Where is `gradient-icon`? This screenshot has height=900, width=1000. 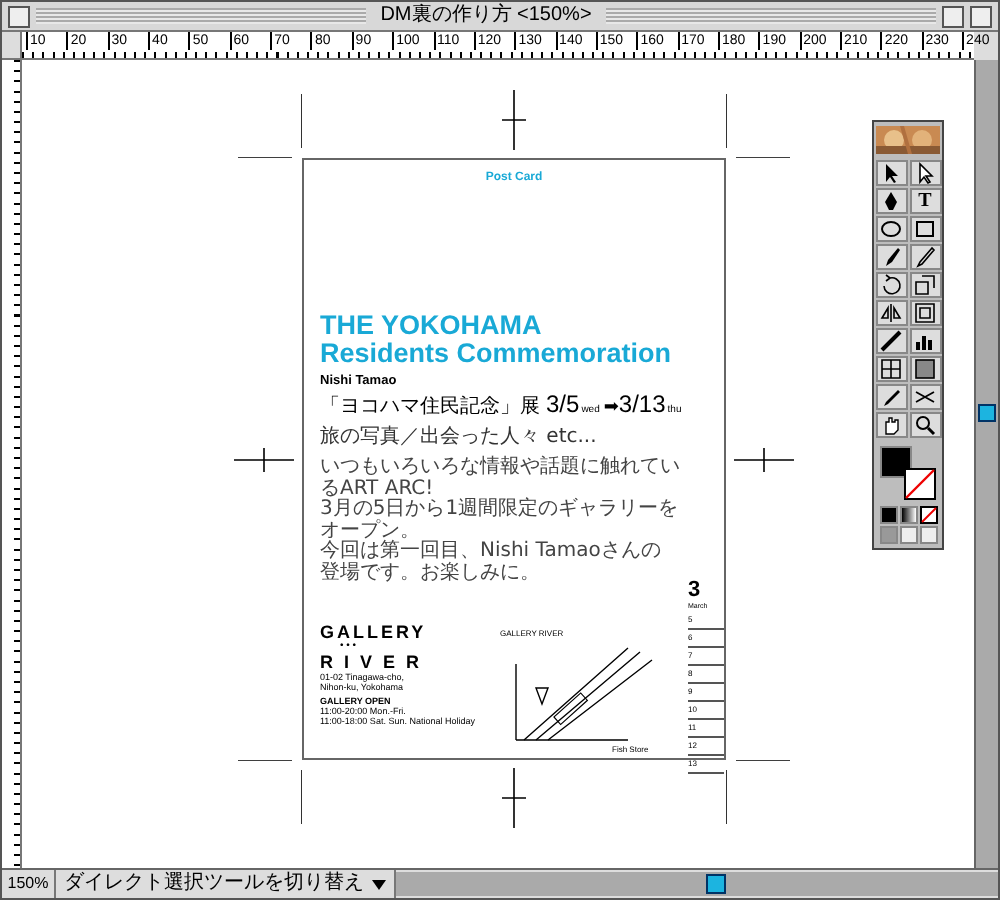
gradient-icon is located at coordinates (925, 369).